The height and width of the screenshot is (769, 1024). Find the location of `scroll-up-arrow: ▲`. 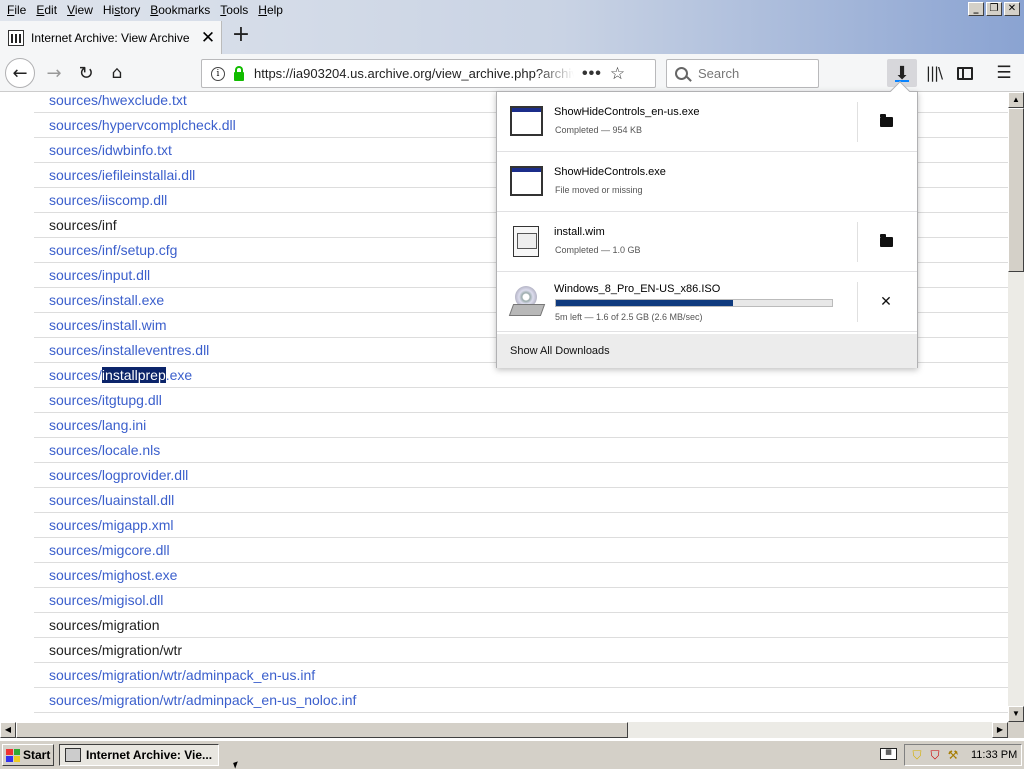

scroll-up-arrow: ▲ is located at coordinates (1016, 100).